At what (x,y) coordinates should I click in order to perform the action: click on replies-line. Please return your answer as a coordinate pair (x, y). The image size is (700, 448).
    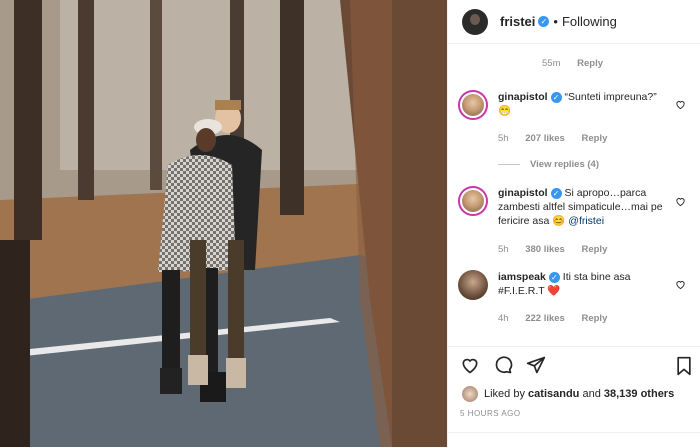
    Looking at the image, I should click on (509, 164).